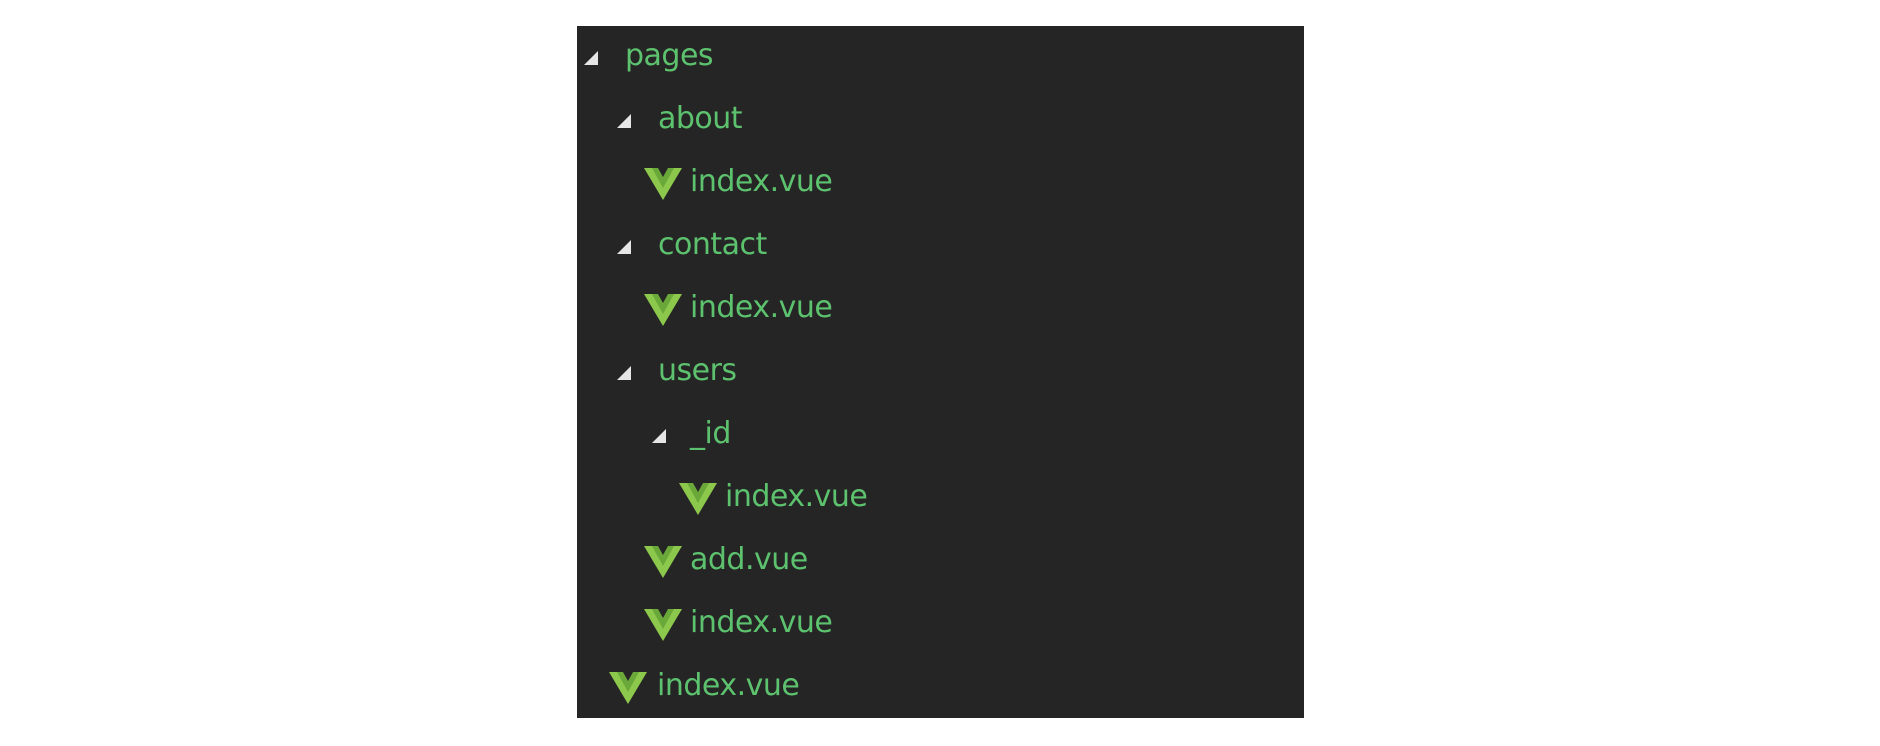 The image size is (1880, 746). What do you see at coordinates (940, 120) in the screenshot?
I see `tree-folder-about: about` at bounding box center [940, 120].